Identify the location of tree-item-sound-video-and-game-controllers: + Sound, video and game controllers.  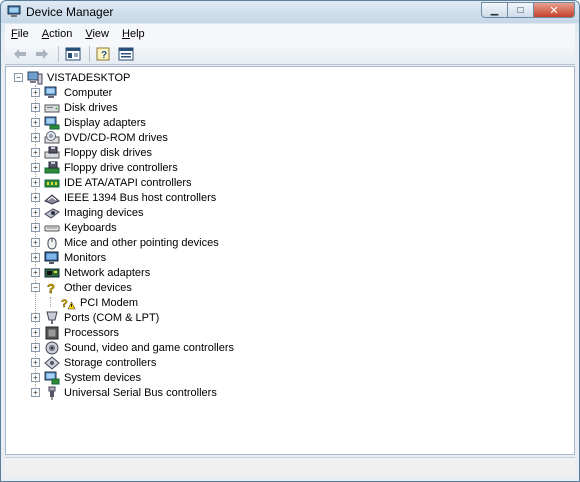
(132, 347).